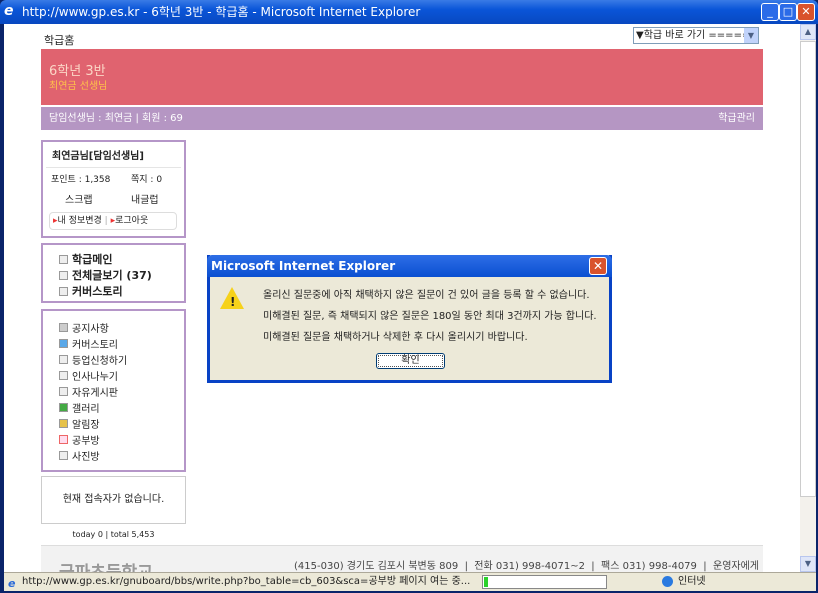  I want to click on maximize-button: □, so click(788, 12).